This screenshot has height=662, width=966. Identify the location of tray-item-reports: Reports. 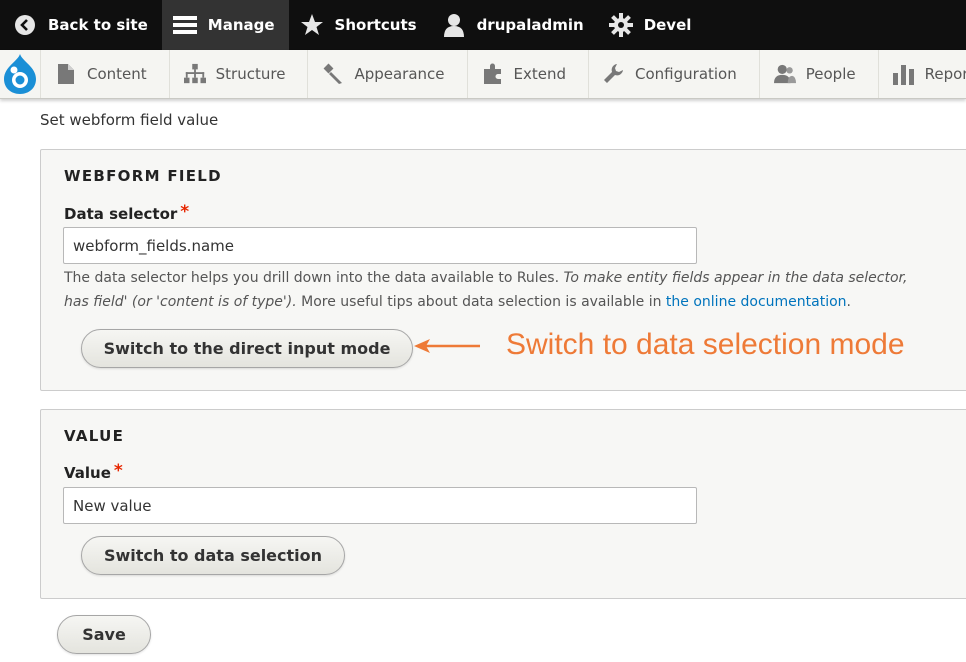
(922, 74).